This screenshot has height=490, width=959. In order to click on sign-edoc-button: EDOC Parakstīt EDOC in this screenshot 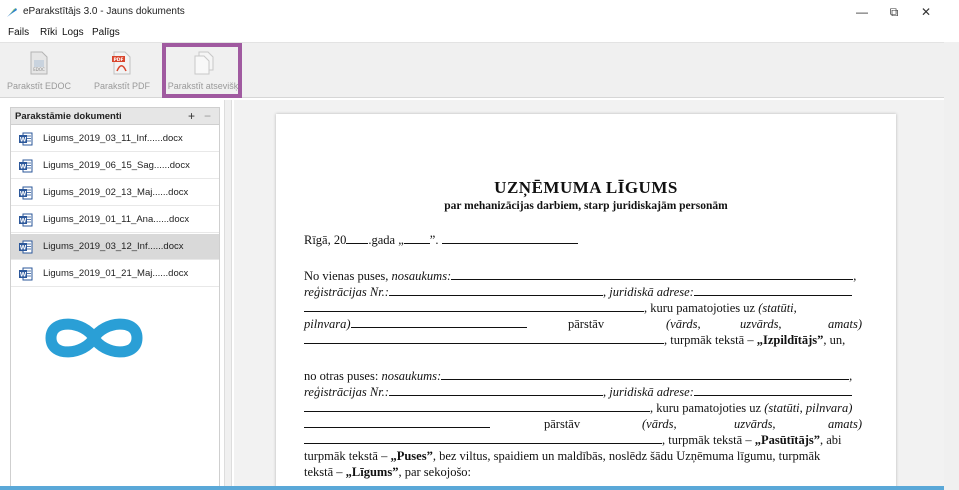, I will do `click(39, 71)`.